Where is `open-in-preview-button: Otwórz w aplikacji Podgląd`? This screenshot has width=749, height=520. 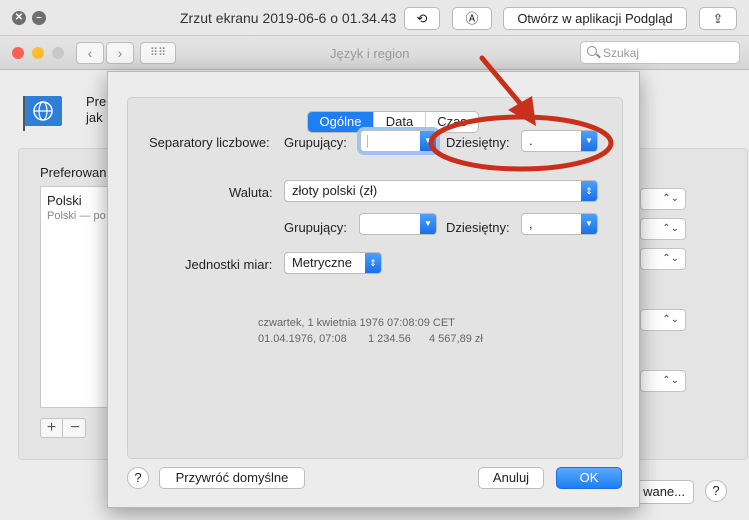
open-in-preview-button: Otwórz w aplikacji Podgląd is located at coordinates (595, 18).